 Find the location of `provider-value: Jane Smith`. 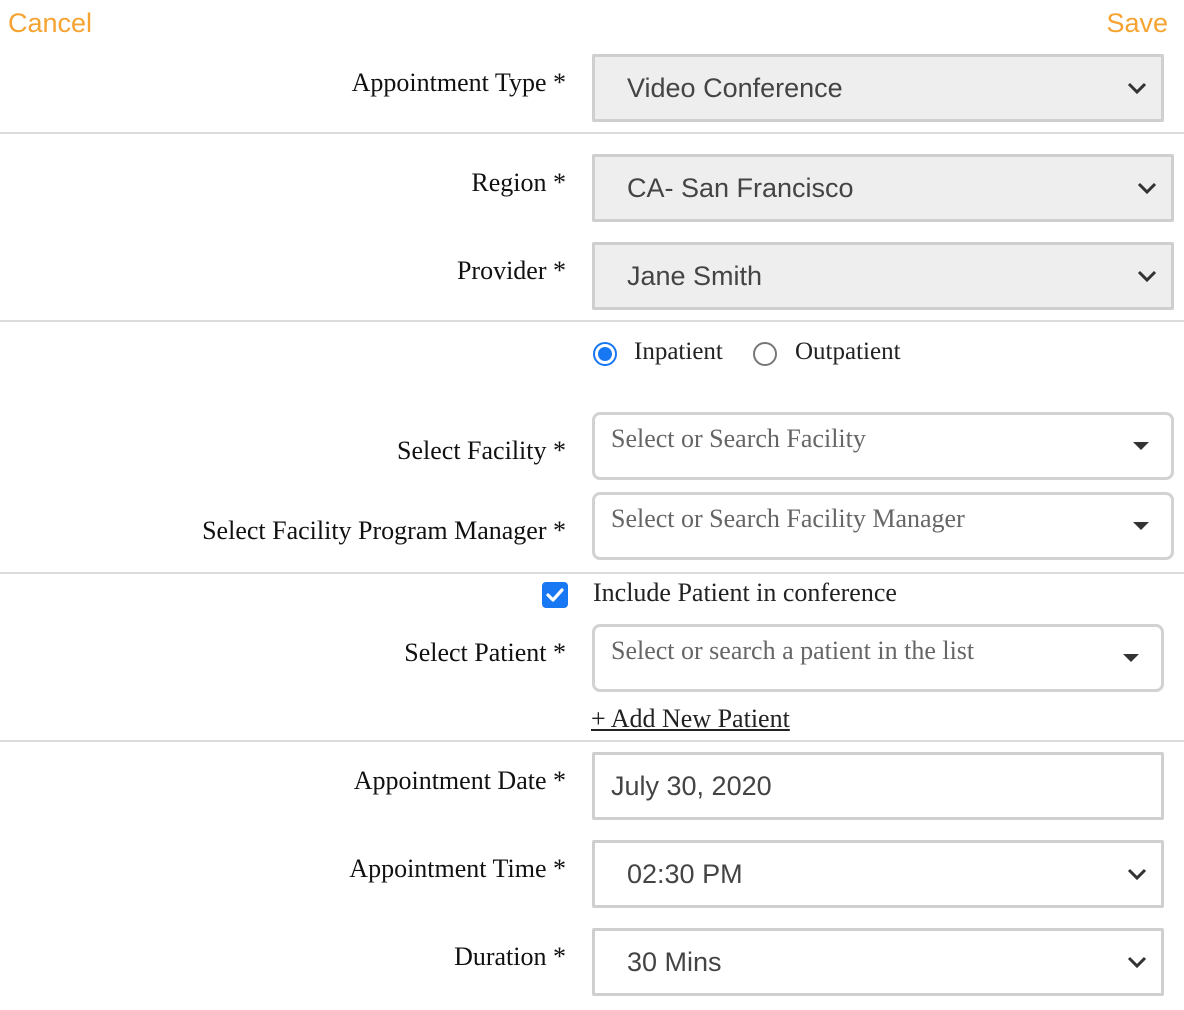

provider-value: Jane Smith is located at coordinates (695, 275).